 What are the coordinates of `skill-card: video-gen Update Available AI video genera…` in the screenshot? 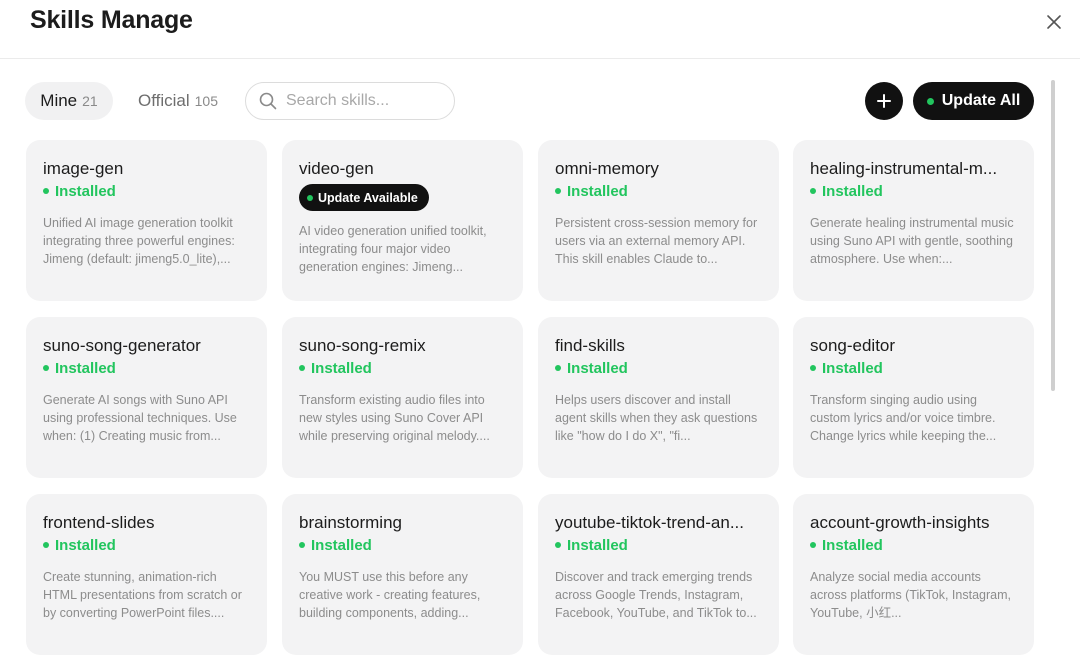 It's located at (402, 220).